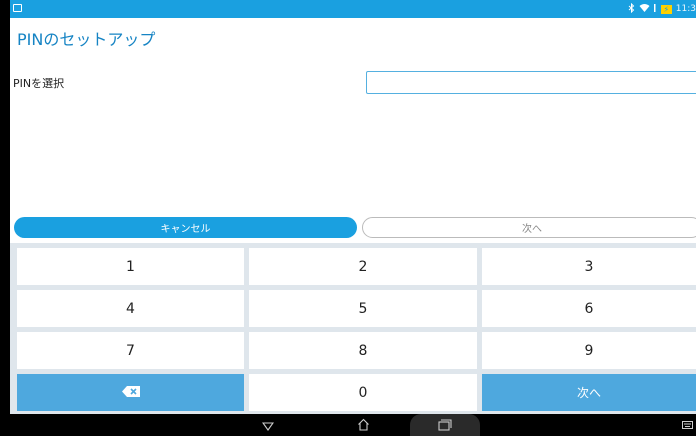 The height and width of the screenshot is (436, 696). I want to click on backspace-icon, so click(130, 393).